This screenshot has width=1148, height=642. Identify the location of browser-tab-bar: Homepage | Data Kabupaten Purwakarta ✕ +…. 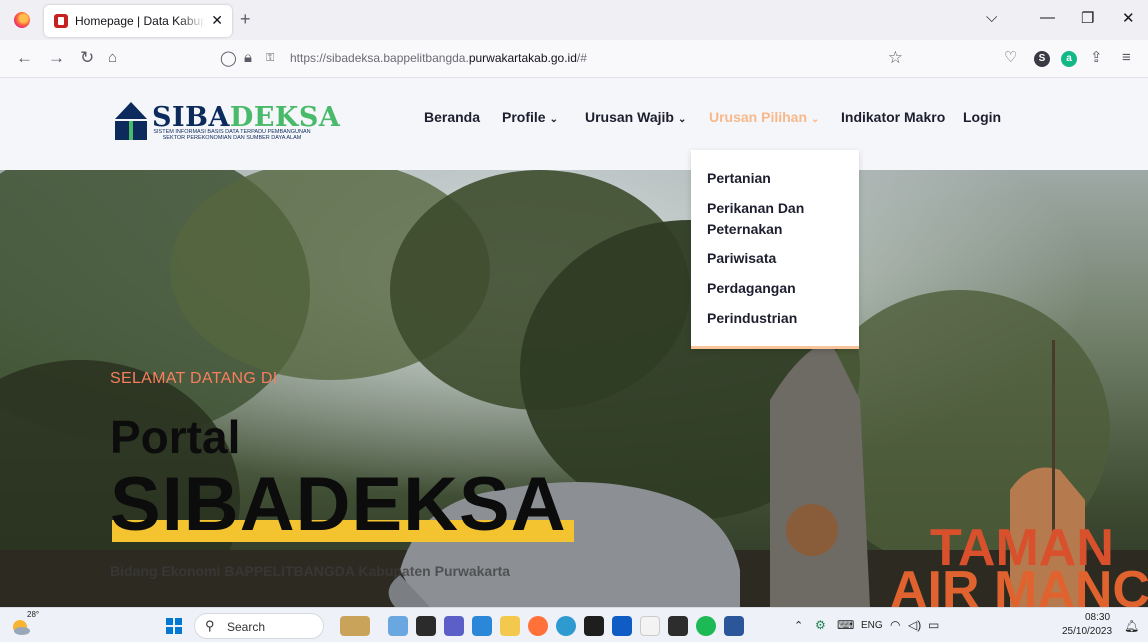
(574, 20).